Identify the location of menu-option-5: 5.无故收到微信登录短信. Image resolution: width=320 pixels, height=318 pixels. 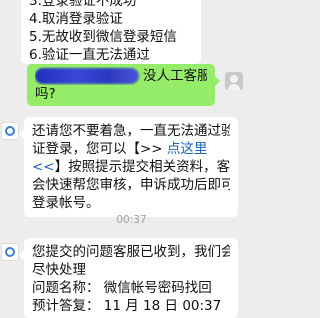
(111, 37).